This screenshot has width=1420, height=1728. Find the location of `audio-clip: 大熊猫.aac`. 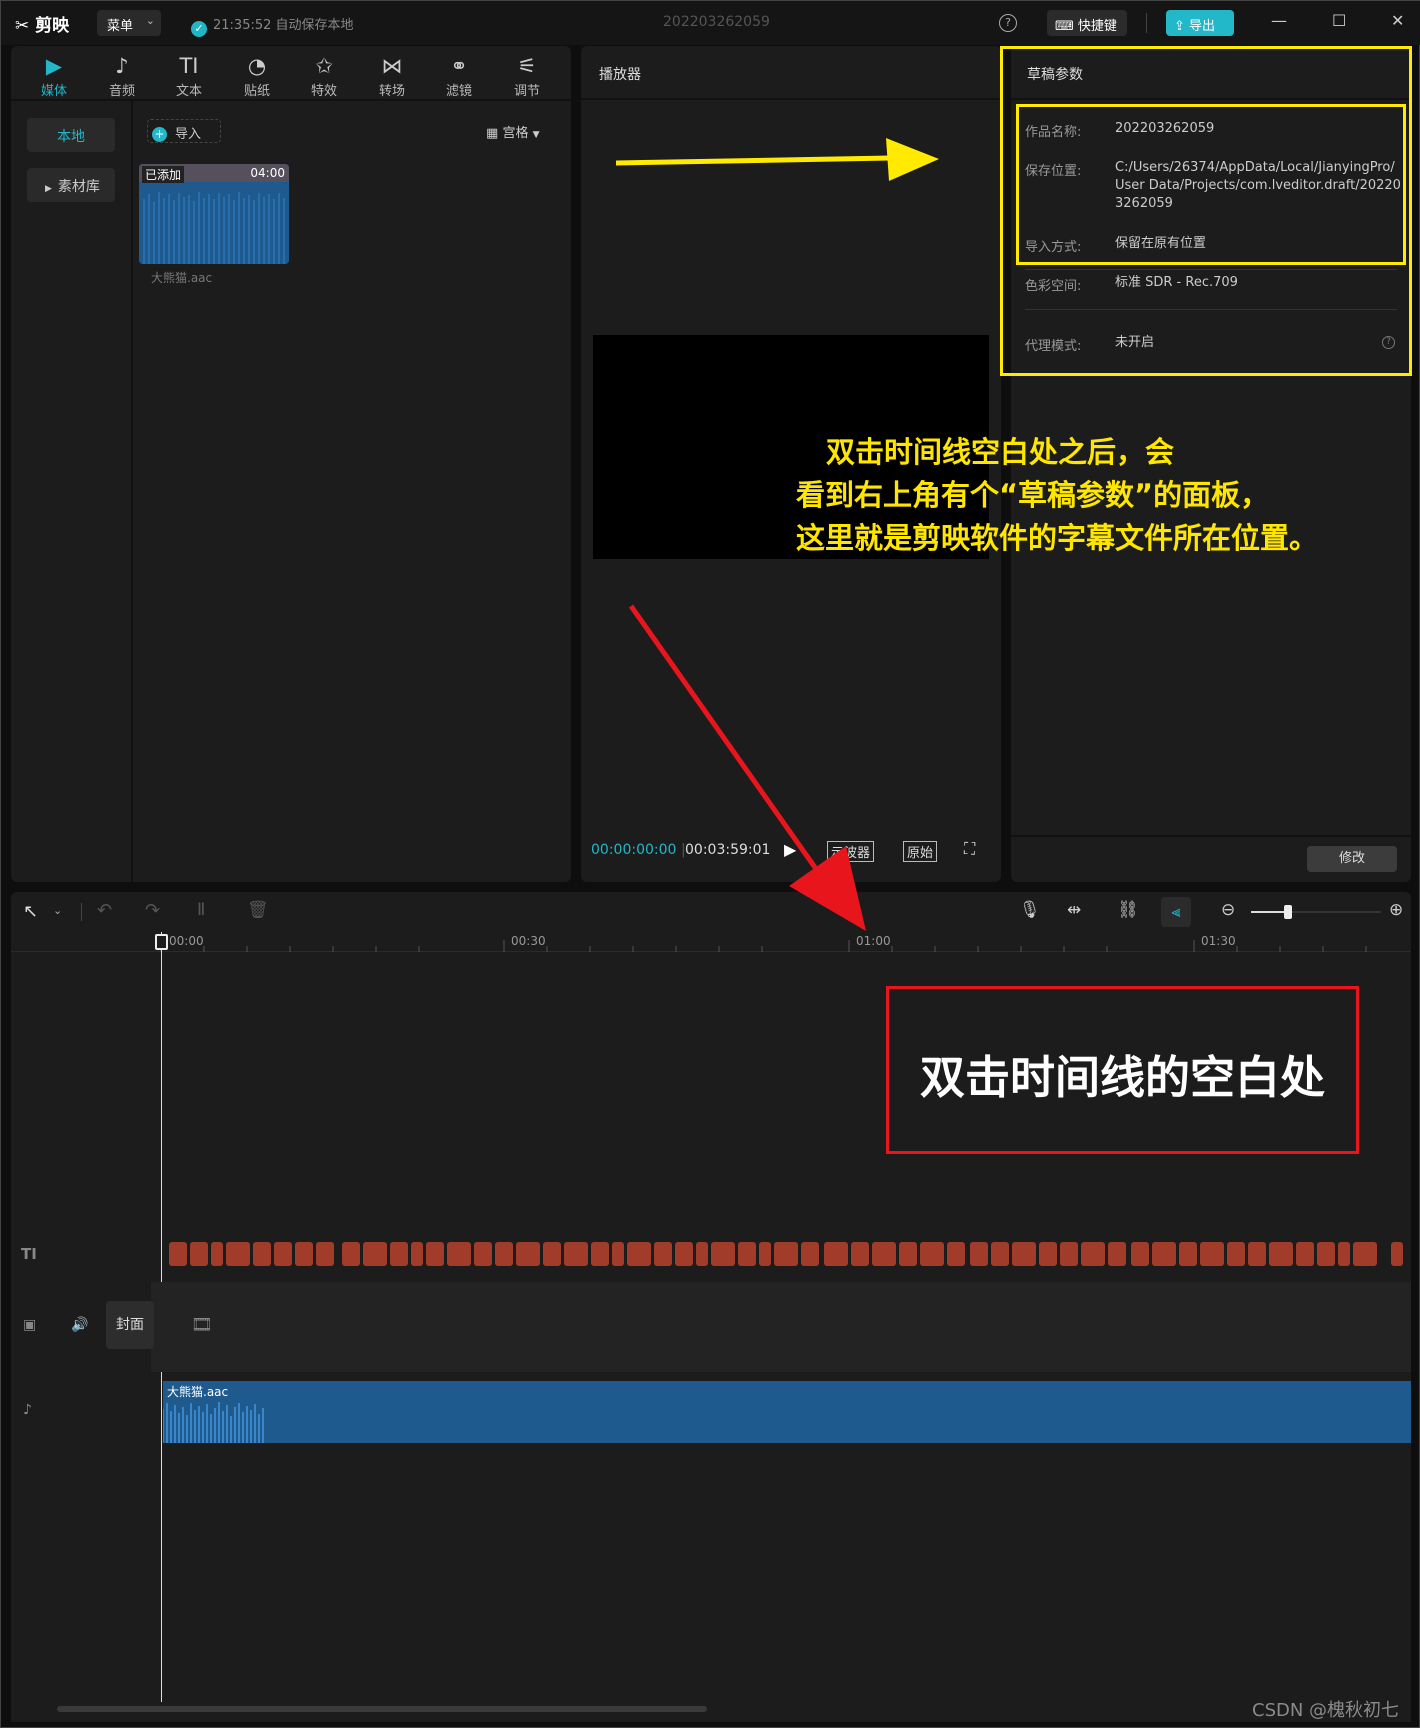

audio-clip: 大熊猫.aac is located at coordinates (787, 1412).